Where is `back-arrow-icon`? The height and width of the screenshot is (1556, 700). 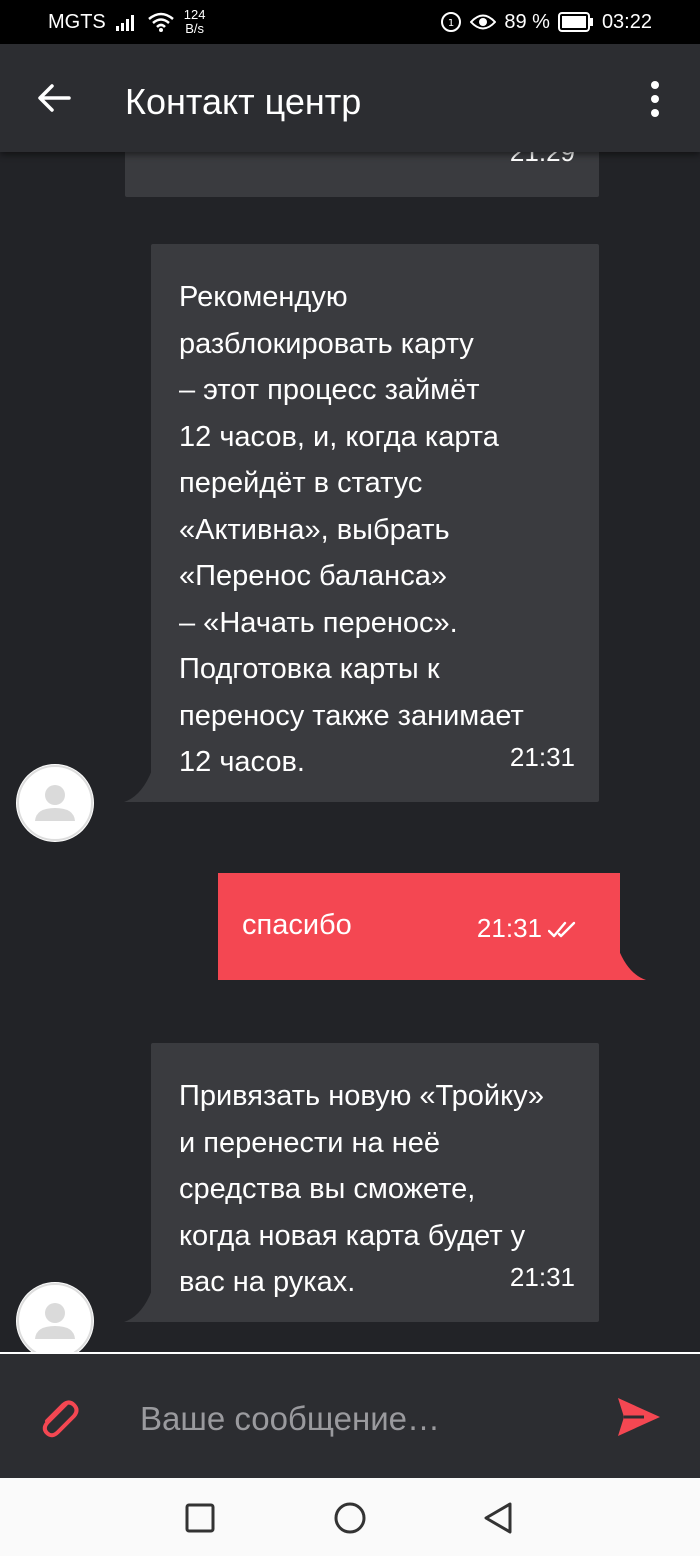 back-arrow-icon is located at coordinates (54, 98).